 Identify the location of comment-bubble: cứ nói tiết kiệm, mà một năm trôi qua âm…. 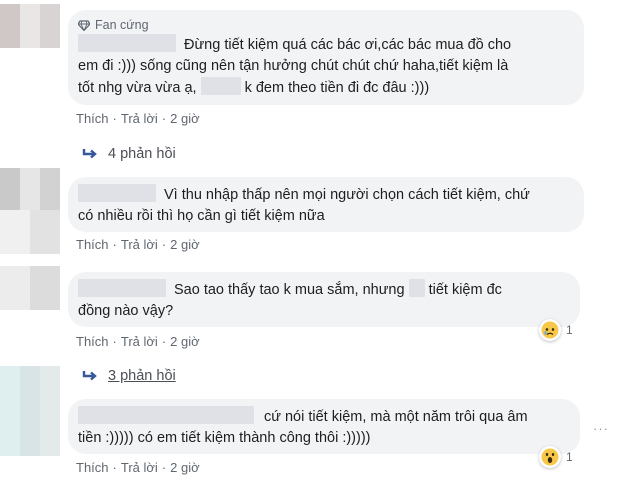
(324, 426).